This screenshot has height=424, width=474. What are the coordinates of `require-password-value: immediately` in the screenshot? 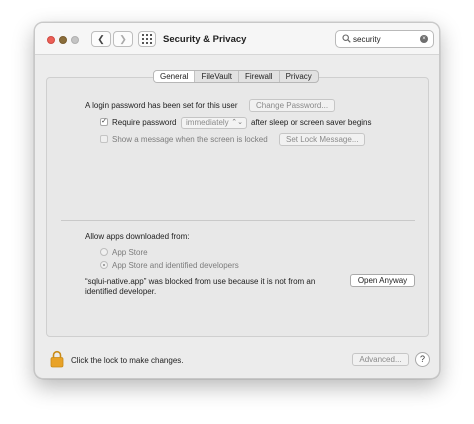 It's located at (207, 122).